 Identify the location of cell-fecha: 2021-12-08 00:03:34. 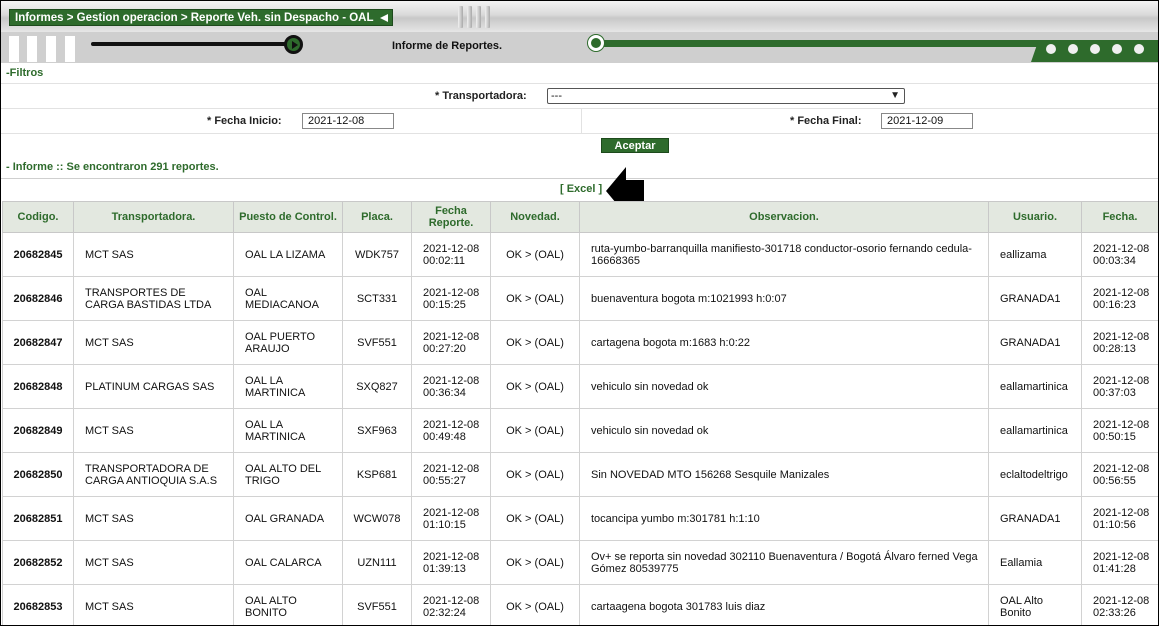
(1119, 254).